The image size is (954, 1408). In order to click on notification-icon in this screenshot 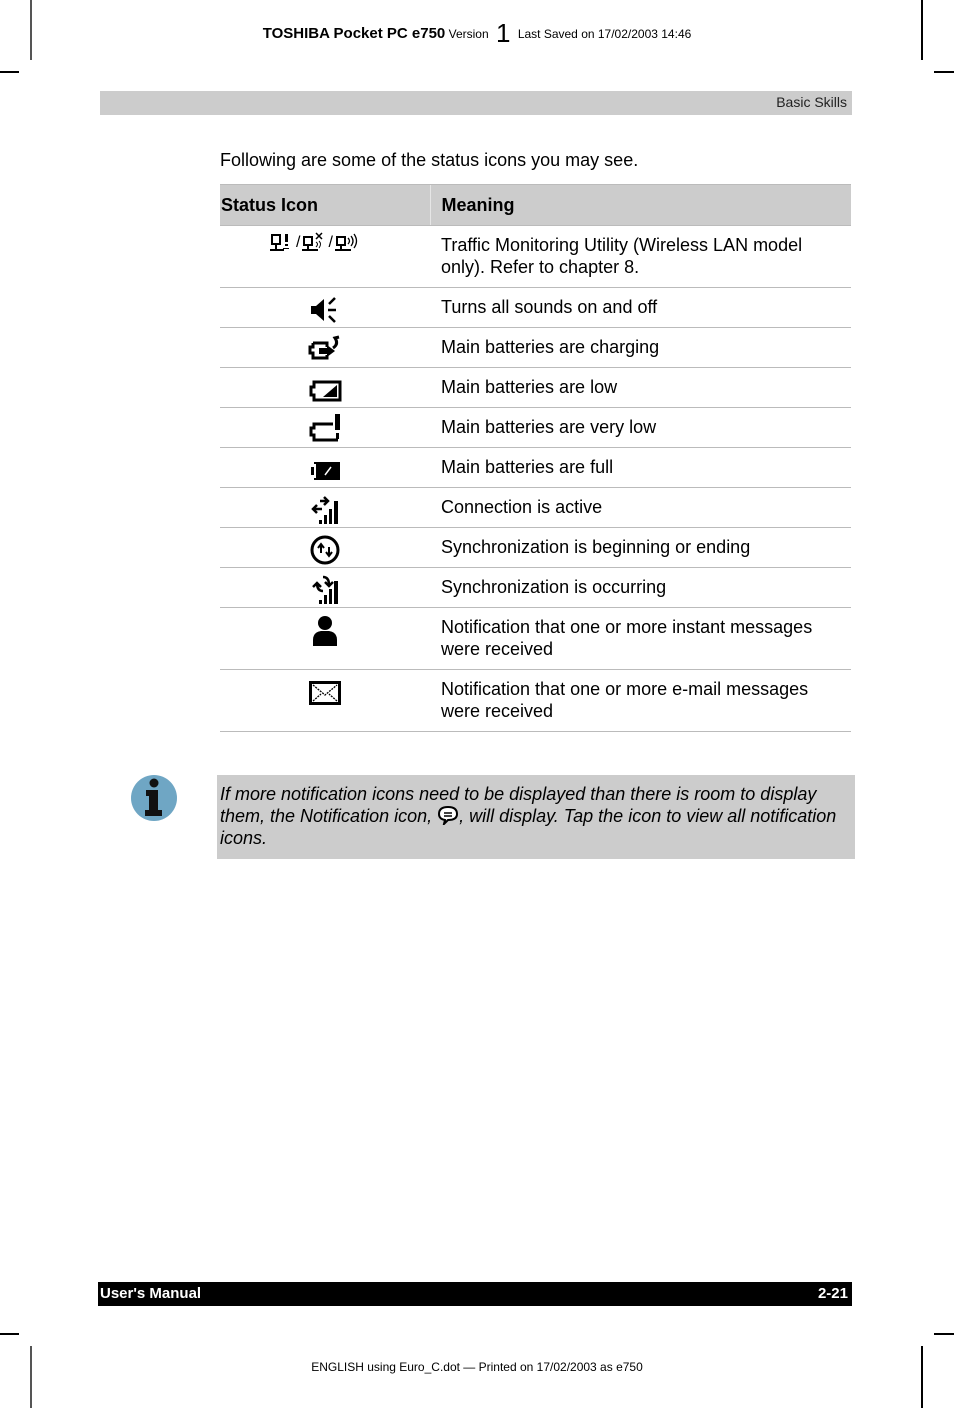, I will do `click(448, 816)`.